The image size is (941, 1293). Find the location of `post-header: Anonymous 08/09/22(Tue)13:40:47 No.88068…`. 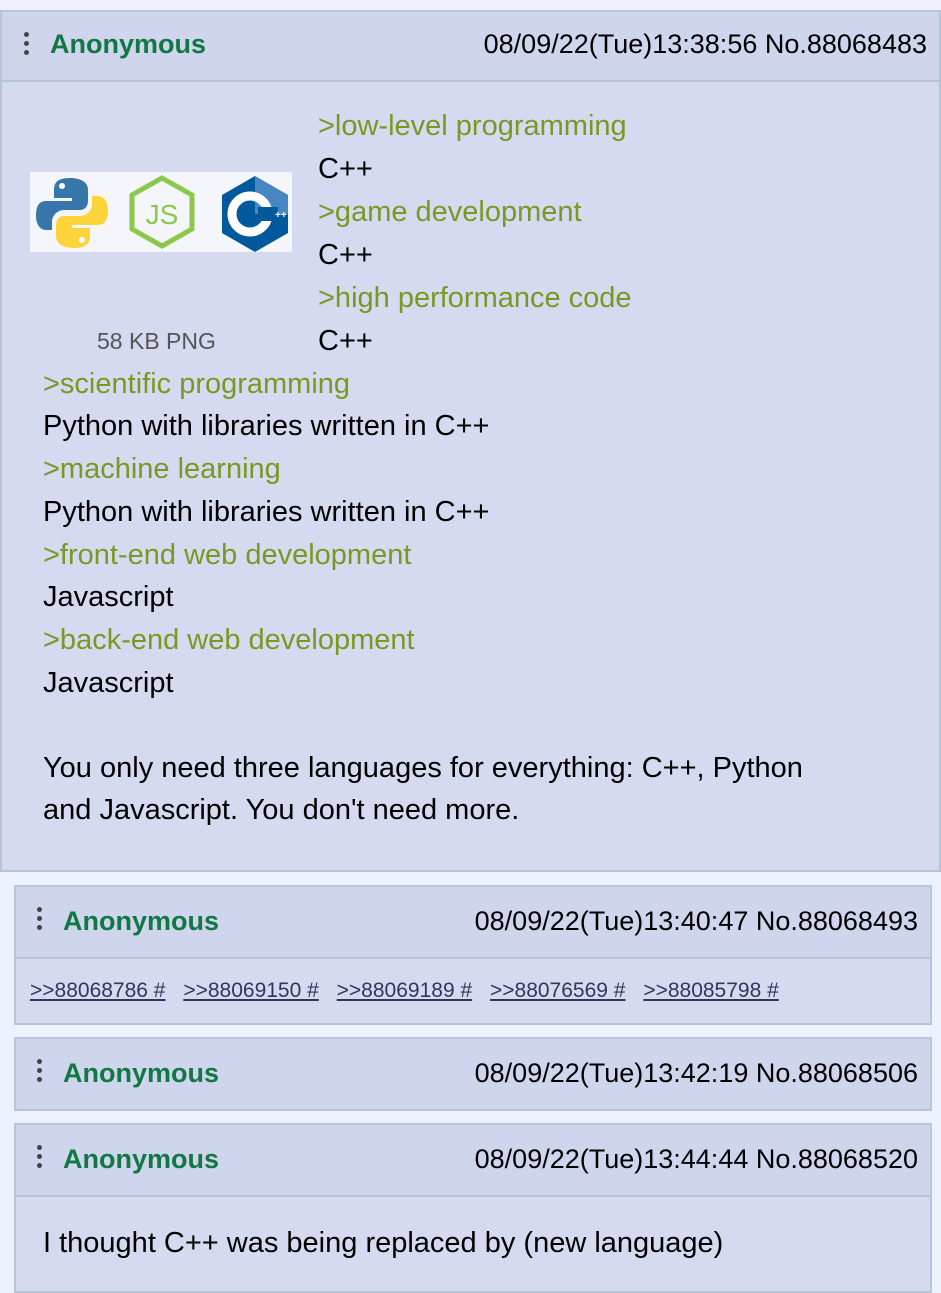

post-header: Anonymous 08/09/22(Tue)13:40:47 No.88068… is located at coordinates (473, 923).